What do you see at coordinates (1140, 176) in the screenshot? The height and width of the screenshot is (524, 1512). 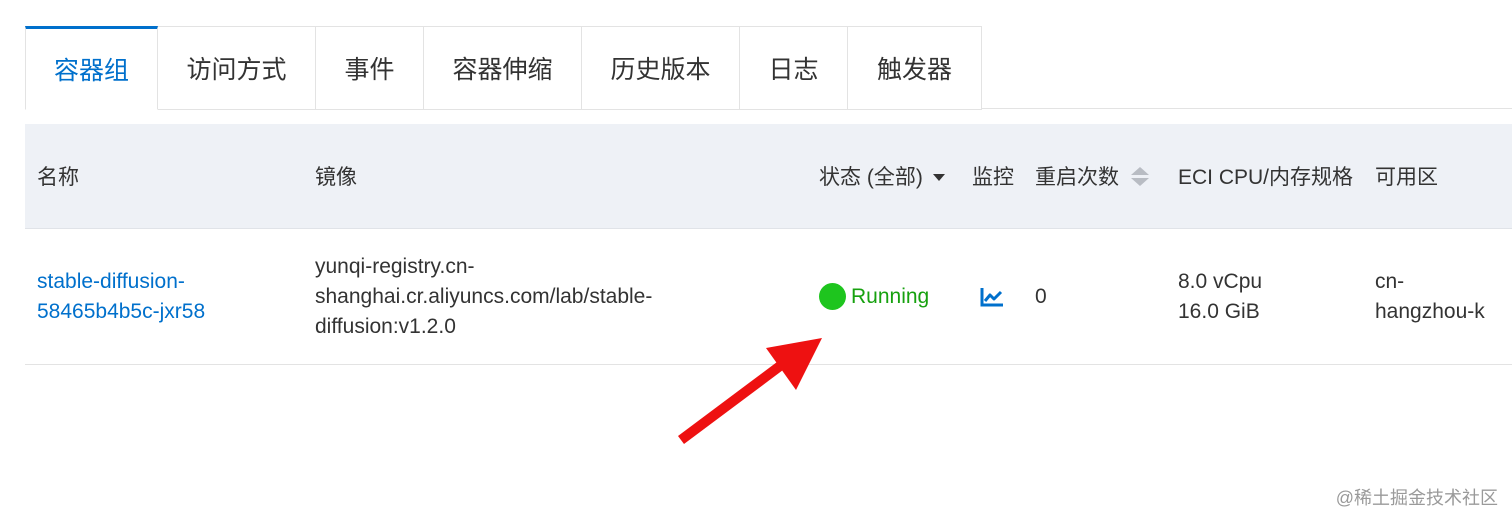 I see `sort-icon` at bounding box center [1140, 176].